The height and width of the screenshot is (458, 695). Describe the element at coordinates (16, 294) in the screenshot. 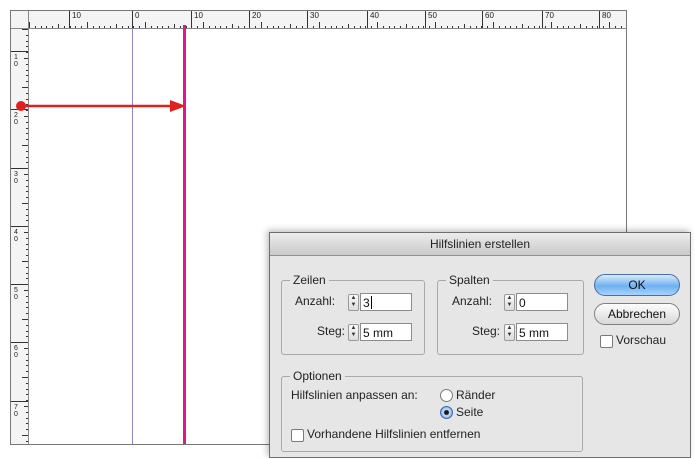

I see `v-ruler-label: 5 0` at that location.